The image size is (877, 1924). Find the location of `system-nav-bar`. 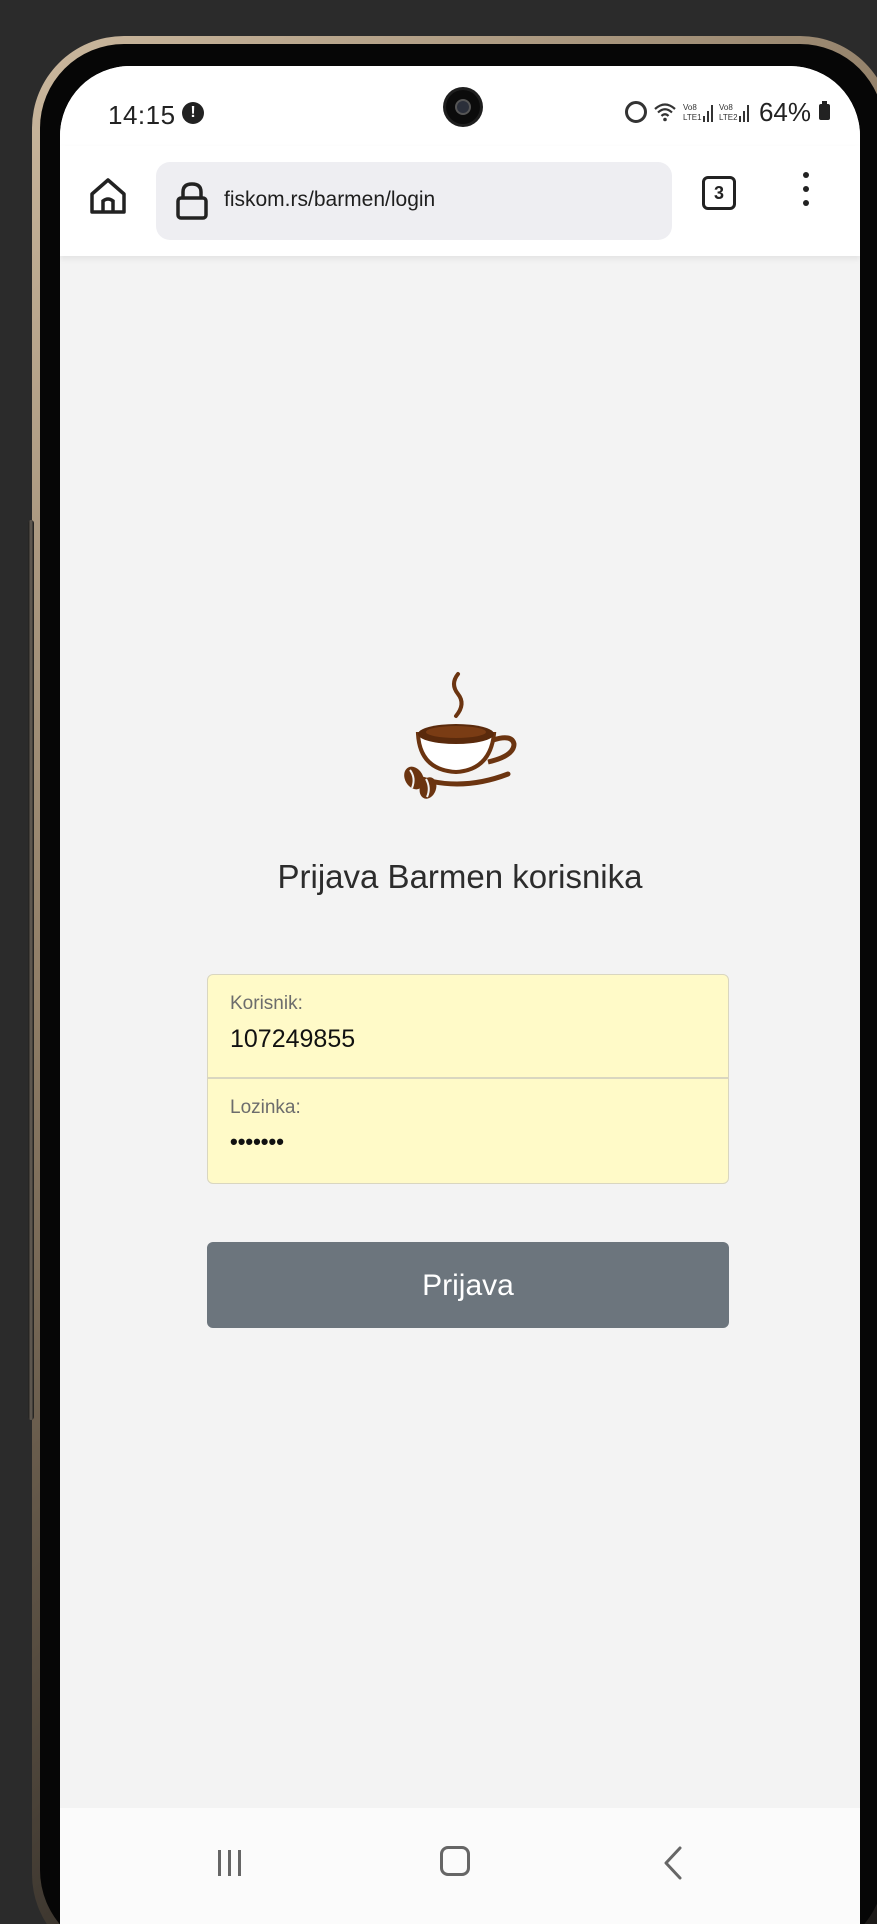

system-nav-bar is located at coordinates (460, 1866).